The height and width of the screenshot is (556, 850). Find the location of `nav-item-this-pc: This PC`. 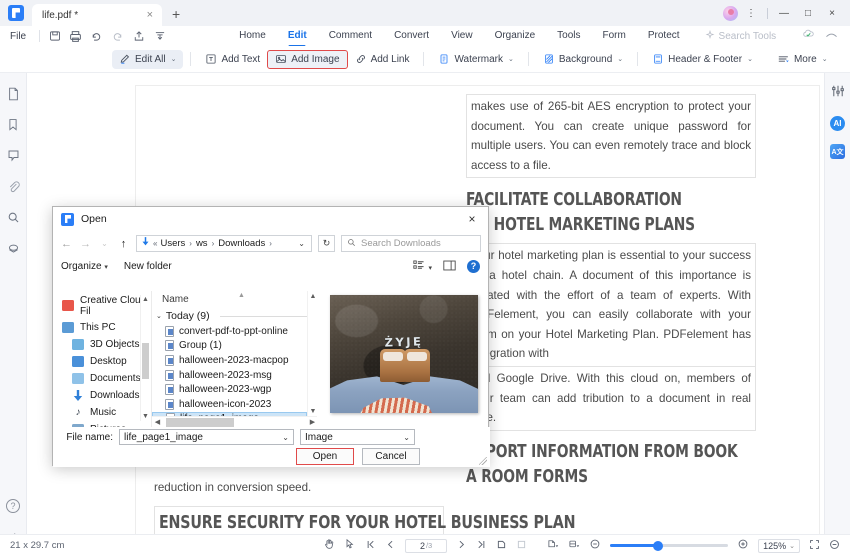

nav-item-this-pc: This PC is located at coordinates (105, 327).